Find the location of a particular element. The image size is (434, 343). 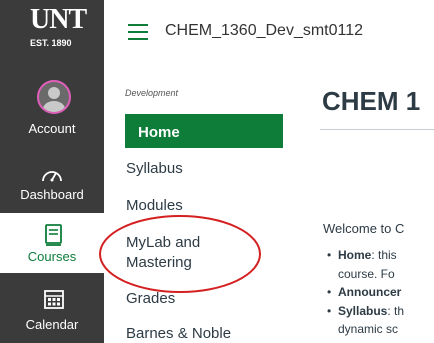

hamburger-menu-icon is located at coordinates (138, 32).